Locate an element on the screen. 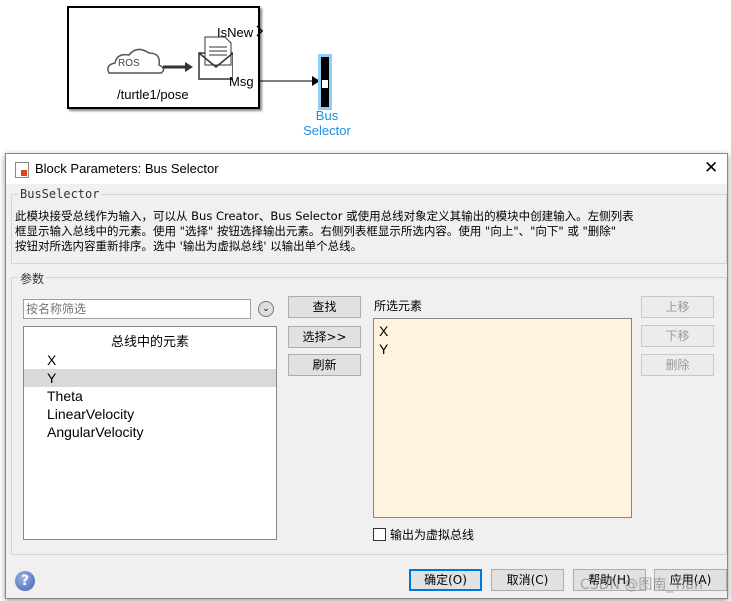 Image resolution: width=731 pixels, height=601 pixels. description-line: 按钮对所选内容重新排序。选中 '输出为虚拟总线' 以输出单个总线。 is located at coordinates (189, 246).